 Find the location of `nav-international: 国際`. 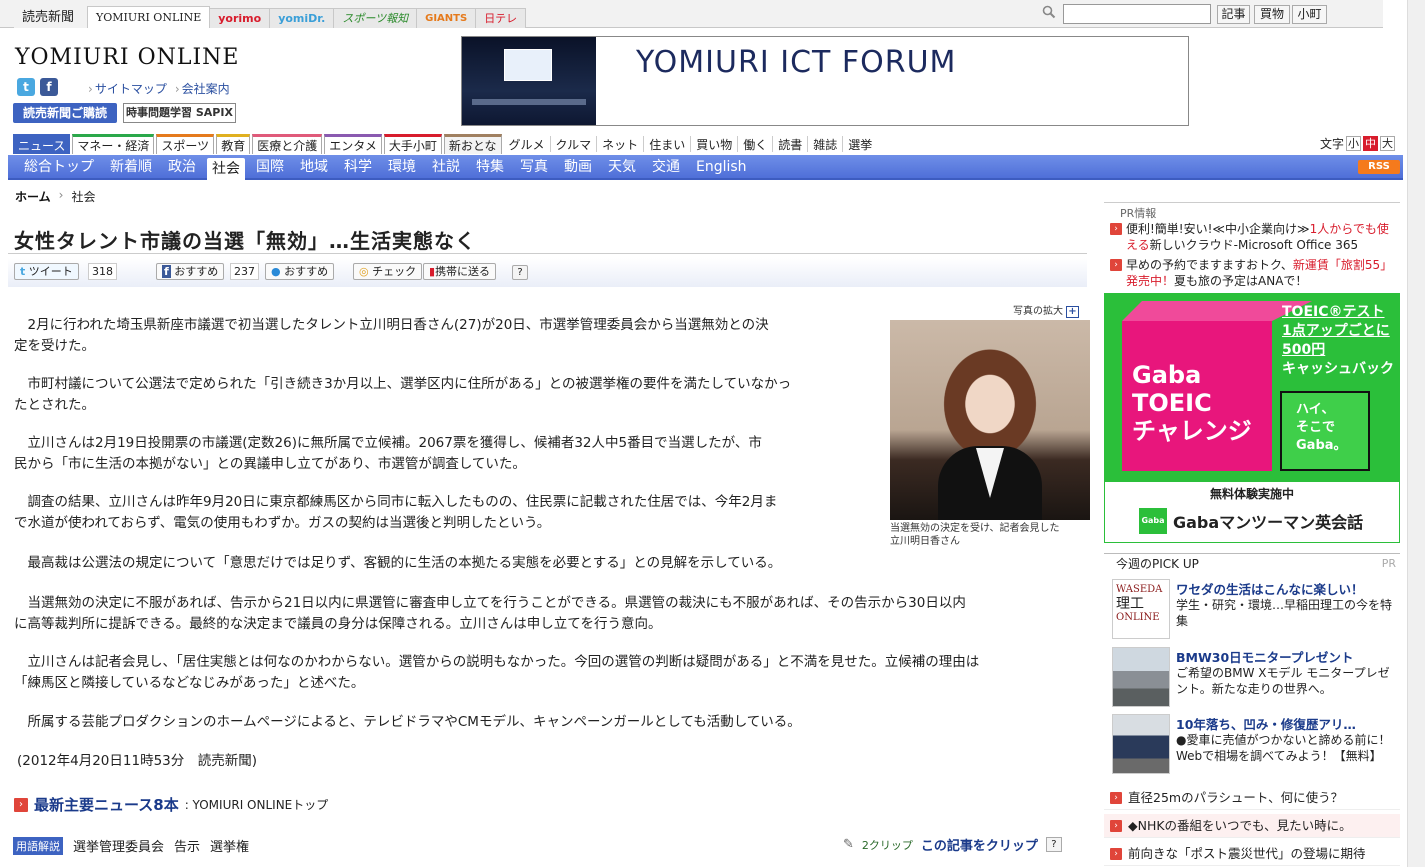

nav-international: 国際 is located at coordinates (270, 169).